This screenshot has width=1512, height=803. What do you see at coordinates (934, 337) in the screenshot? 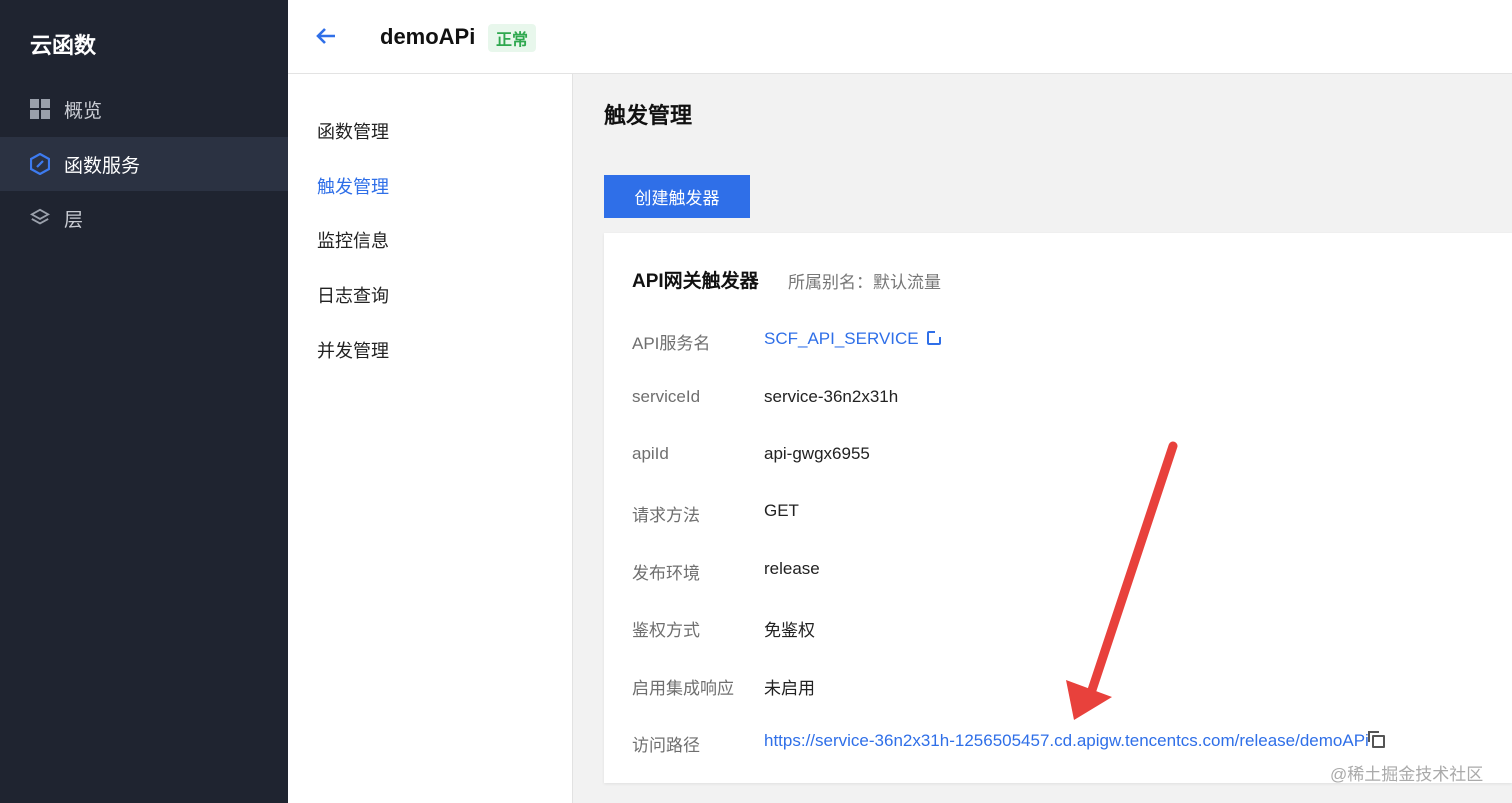
I see `external-link-icon` at bounding box center [934, 337].